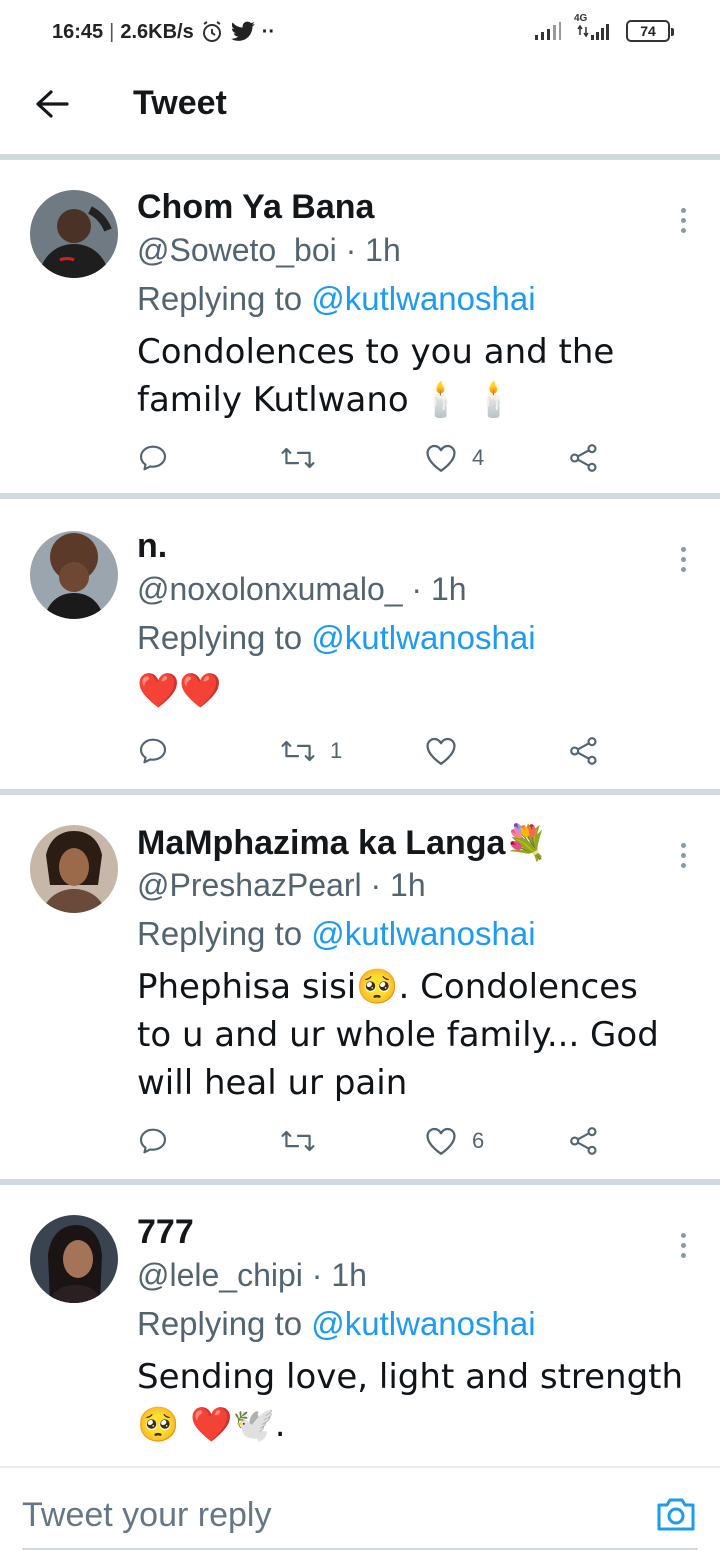 This screenshot has height=1560, width=720. I want to click on display-name-text: Chom Ya Bana, so click(256, 207).